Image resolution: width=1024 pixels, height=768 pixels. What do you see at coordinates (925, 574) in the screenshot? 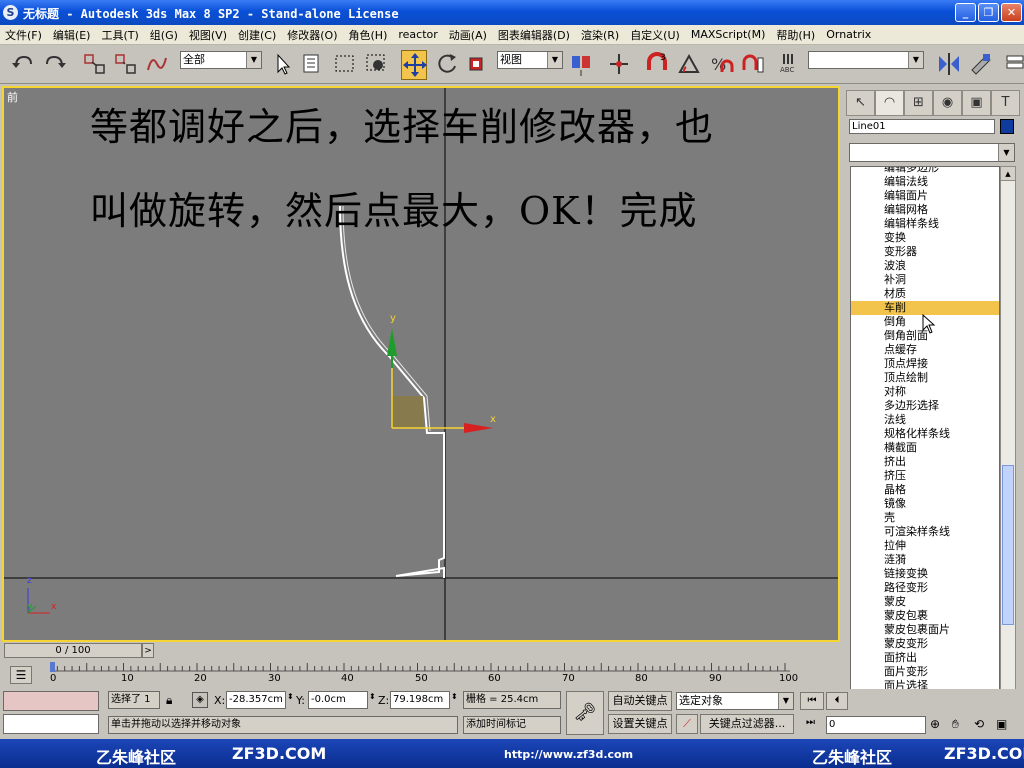
I see `list-item: 链接变换` at bounding box center [925, 574].